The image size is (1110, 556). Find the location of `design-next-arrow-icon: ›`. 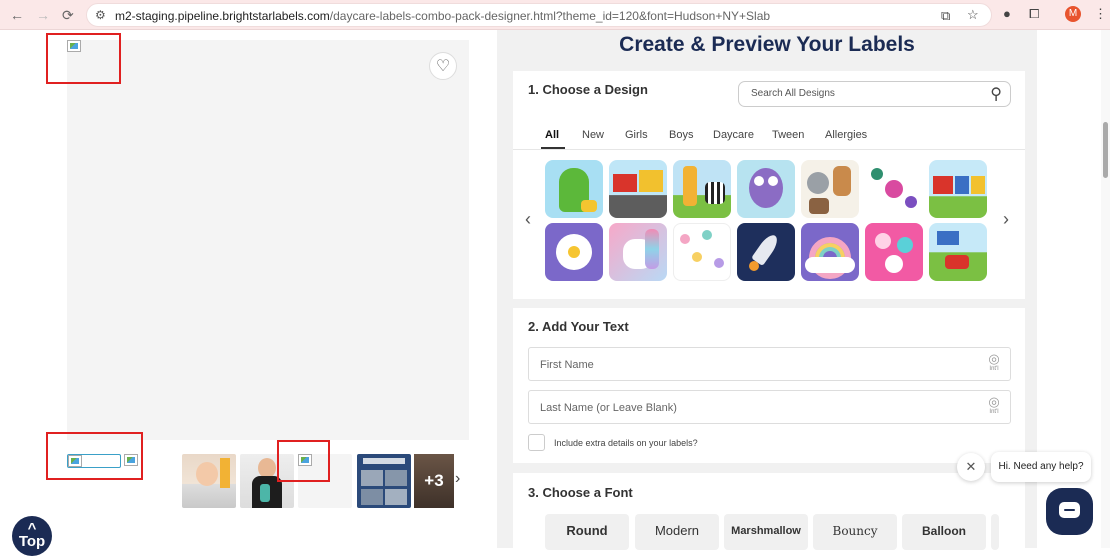

design-next-arrow-icon: › is located at coordinates (1006, 219).